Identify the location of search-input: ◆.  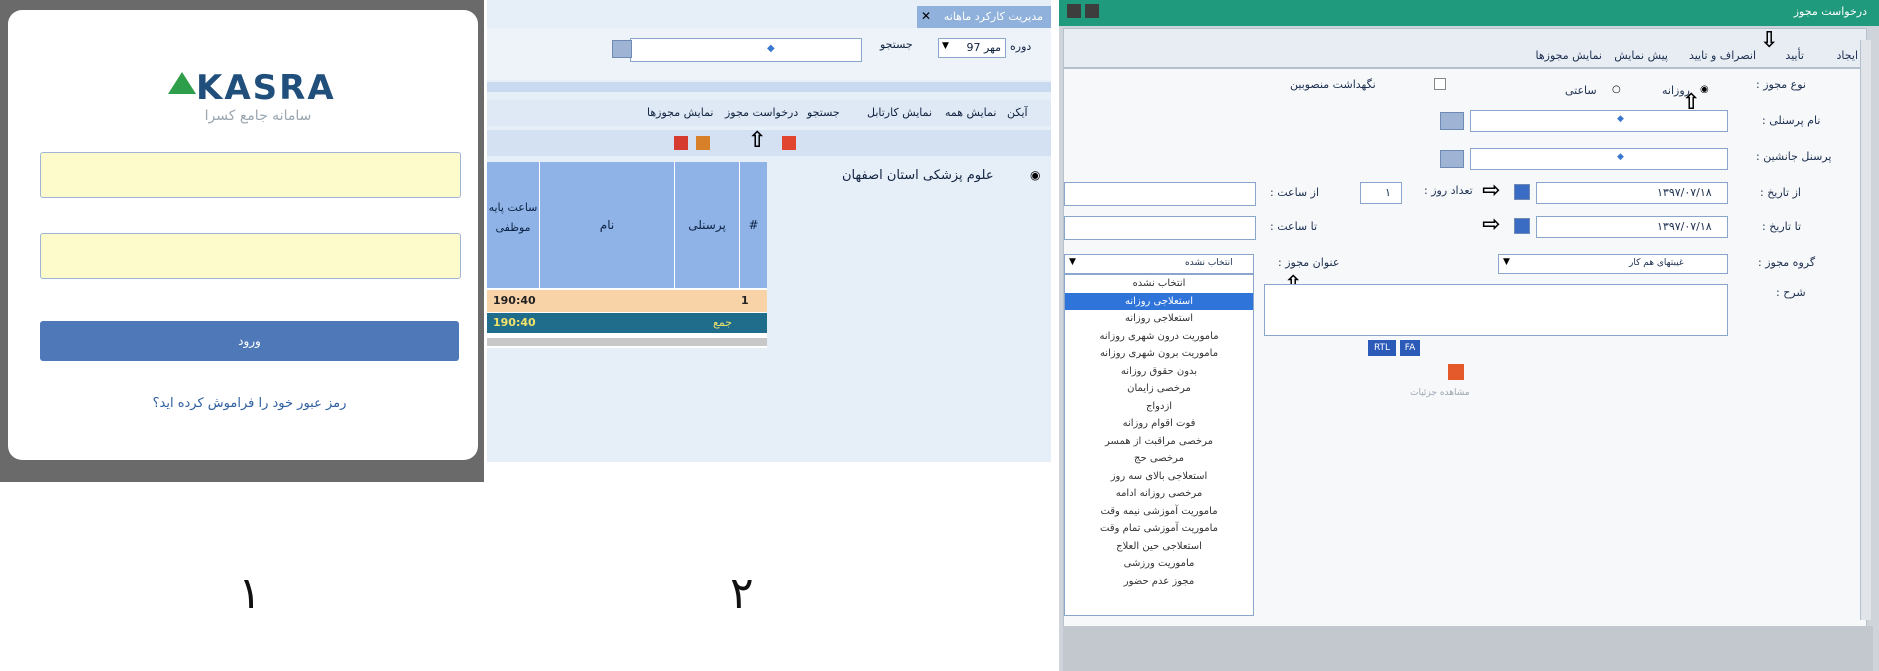
(746, 50).